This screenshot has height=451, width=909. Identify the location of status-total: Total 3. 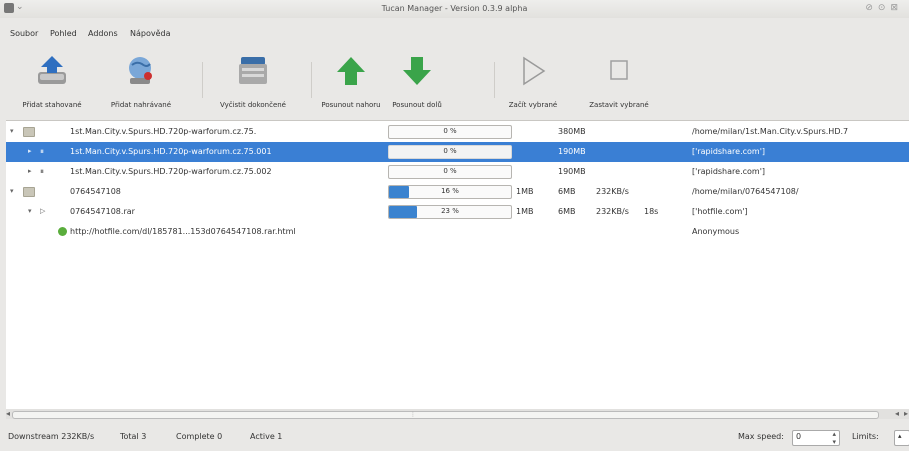
(133, 436).